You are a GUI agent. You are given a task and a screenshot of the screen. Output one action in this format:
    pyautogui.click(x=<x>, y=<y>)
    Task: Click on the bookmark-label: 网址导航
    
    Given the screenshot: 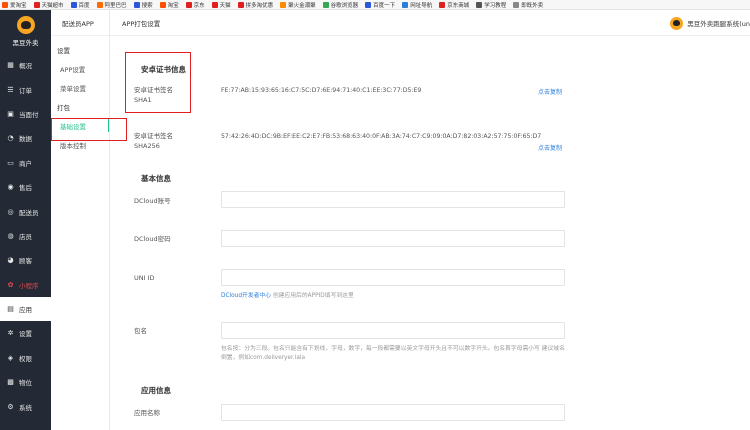 What is the action you would take?
    pyautogui.click(x=421, y=5)
    